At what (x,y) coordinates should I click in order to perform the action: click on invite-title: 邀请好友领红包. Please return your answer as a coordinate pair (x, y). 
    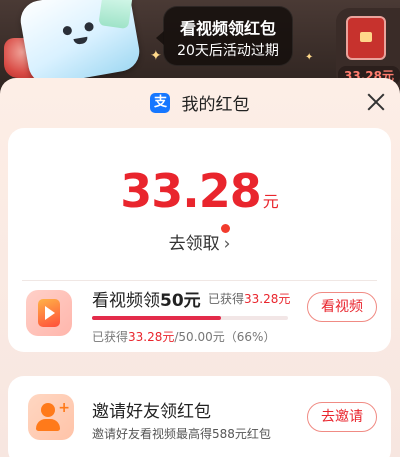
    Looking at the image, I should click on (151, 412).